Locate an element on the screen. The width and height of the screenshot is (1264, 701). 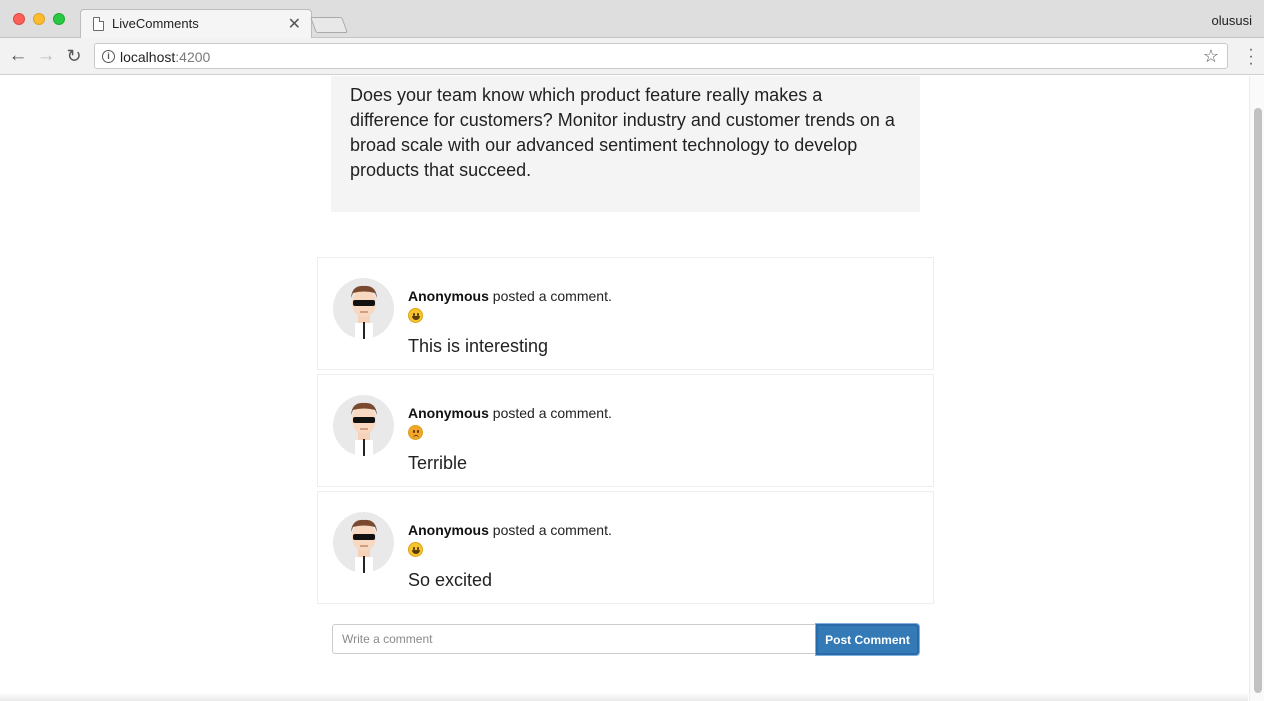
comment-card: Anonymous posted a comment. So excited is located at coordinates (625, 547).